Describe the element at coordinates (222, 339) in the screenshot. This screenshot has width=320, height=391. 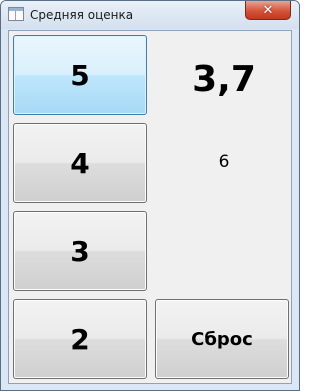
I see `reset-button: Сброс` at that location.